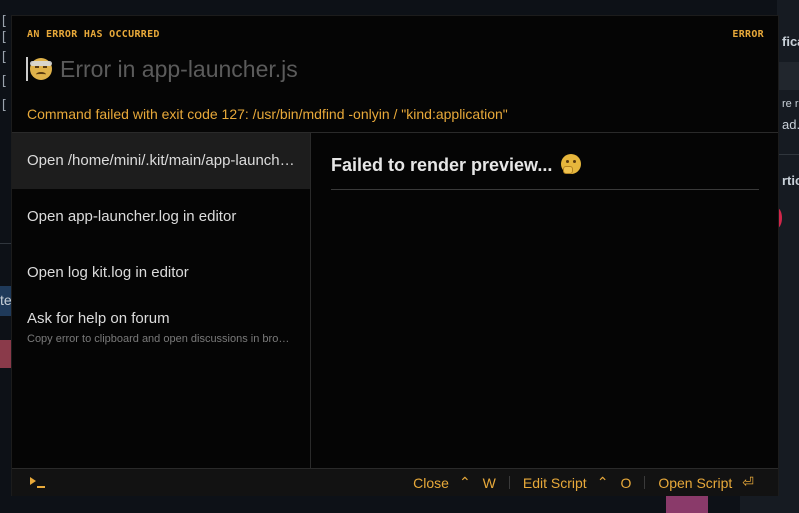 The height and width of the screenshot is (513, 799). What do you see at coordinates (179, 68) in the screenshot?
I see `prompt-placeholder: Error in app-launcher.js` at bounding box center [179, 68].